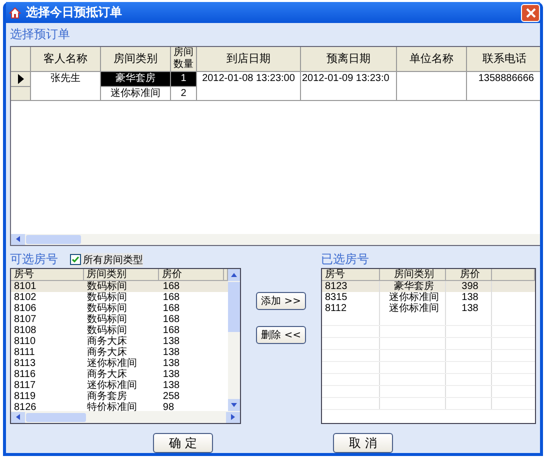 Image resolution: width=554 pixels, height=471 pixels. I want to click on section-title: 可选房号, so click(34, 259).